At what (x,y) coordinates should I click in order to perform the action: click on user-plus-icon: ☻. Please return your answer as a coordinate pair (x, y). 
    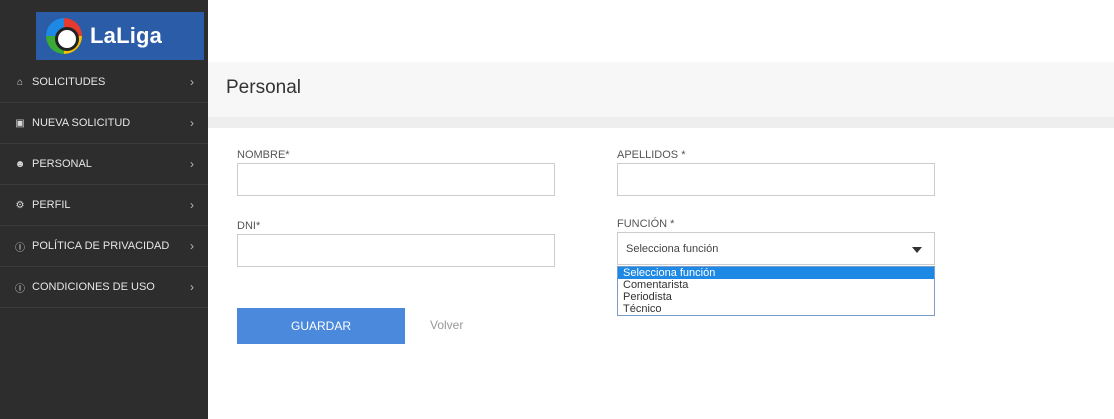
    Looking at the image, I should click on (20, 164).